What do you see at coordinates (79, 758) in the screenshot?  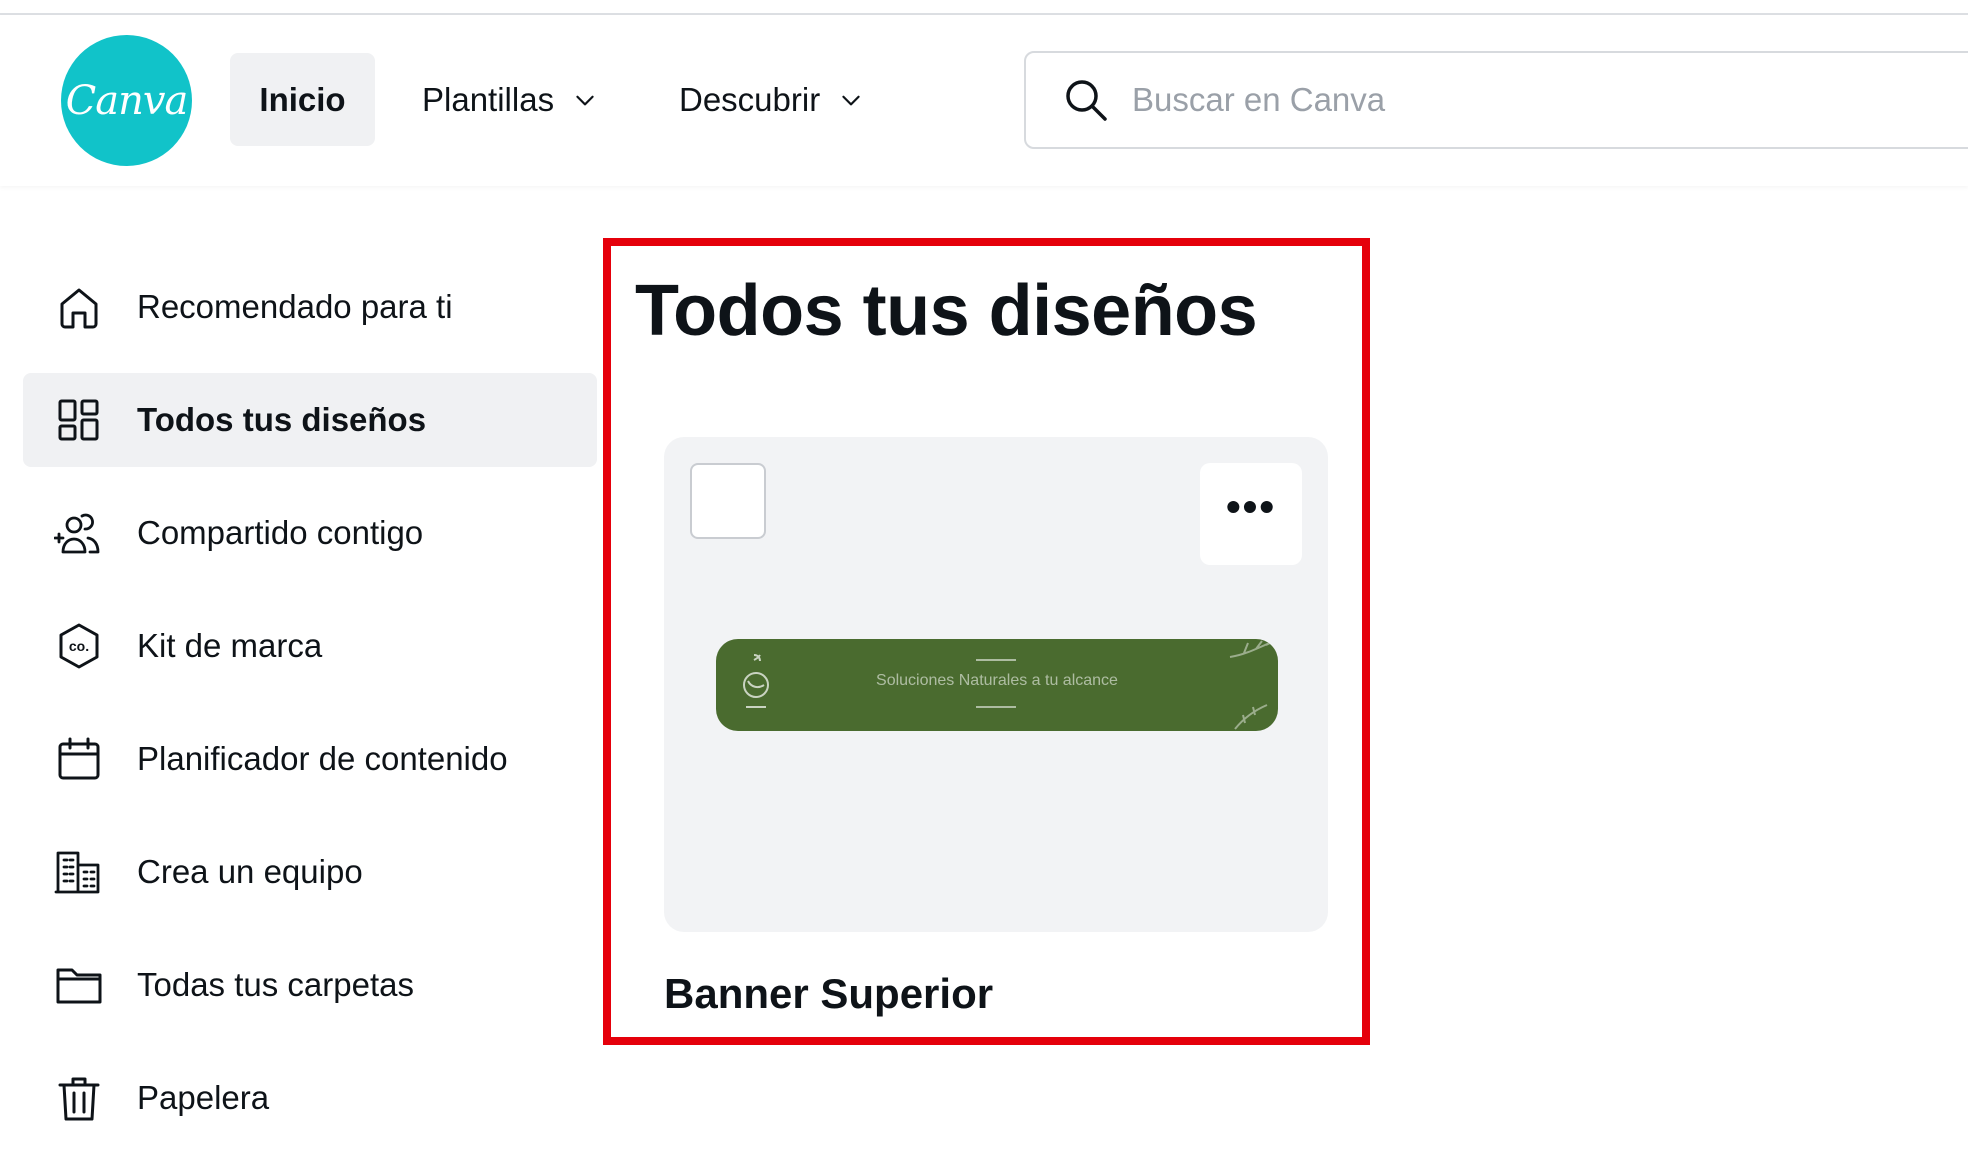 I see `calendar-icon` at bounding box center [79, 758].